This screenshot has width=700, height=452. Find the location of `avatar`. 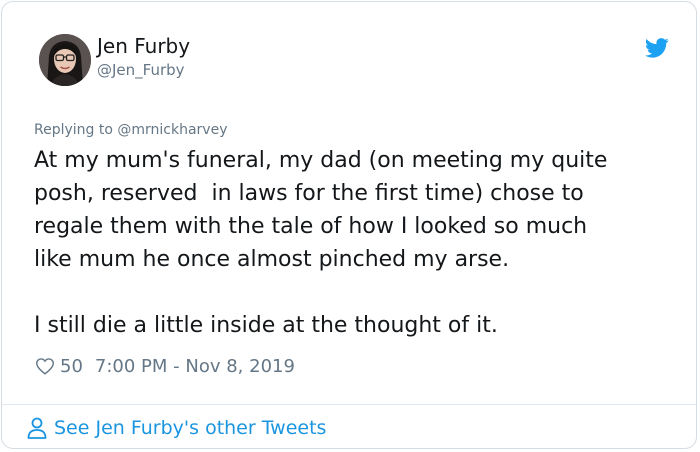

avatar is located at coordinates (65, 60).